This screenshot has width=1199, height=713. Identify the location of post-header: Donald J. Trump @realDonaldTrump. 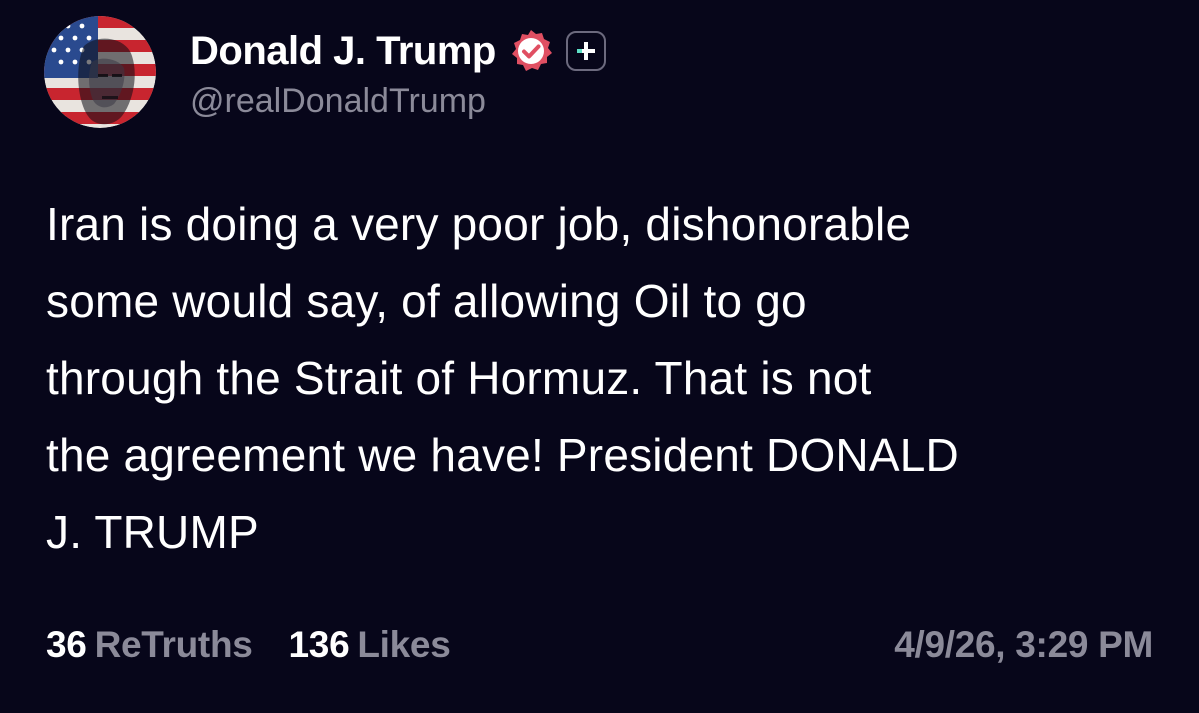
(325, 72).